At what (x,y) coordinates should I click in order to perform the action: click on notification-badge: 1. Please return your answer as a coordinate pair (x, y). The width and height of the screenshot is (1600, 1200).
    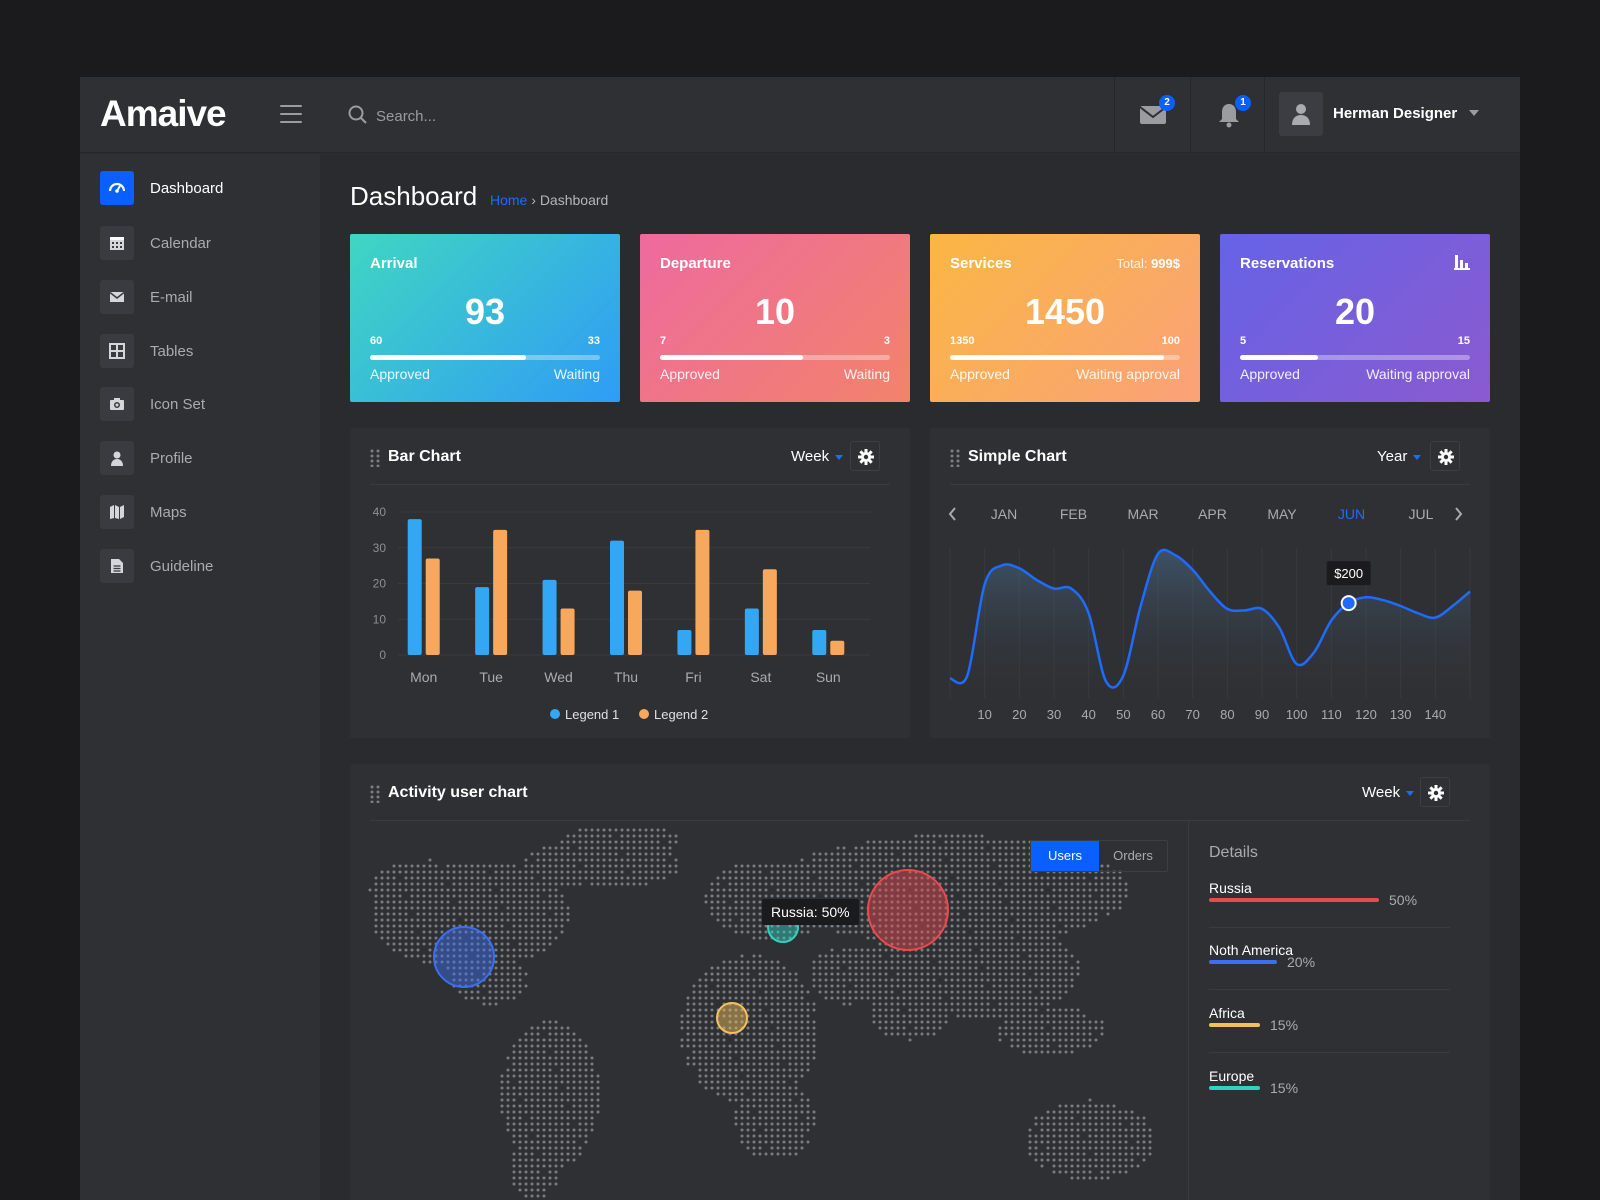
    Looking at the image, I should click on (1243, 103).